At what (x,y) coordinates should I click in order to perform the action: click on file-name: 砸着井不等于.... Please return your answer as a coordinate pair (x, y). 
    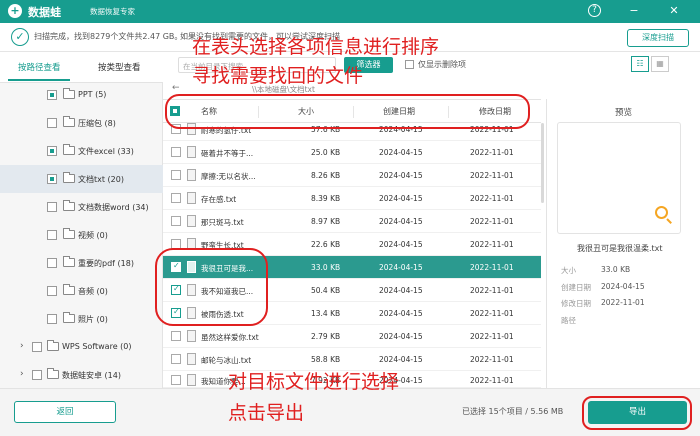
    Looking at the image, I should click on (227, 153).